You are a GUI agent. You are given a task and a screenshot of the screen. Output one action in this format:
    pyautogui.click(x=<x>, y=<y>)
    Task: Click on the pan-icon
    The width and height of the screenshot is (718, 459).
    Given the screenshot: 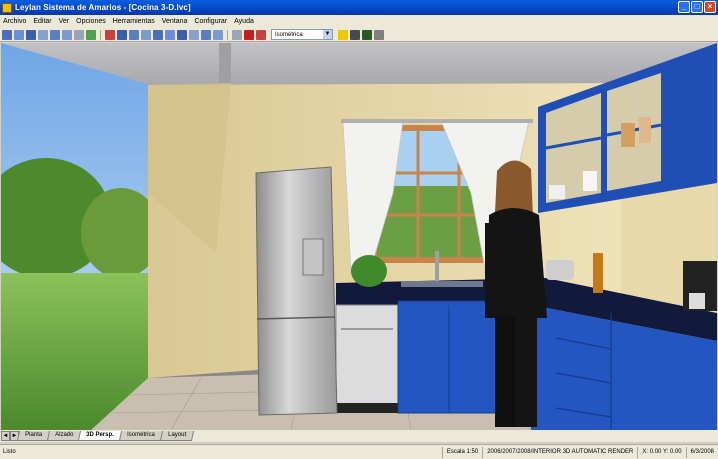 What is the action you would take?
    pyautogui.click(x=79, y=34)
    